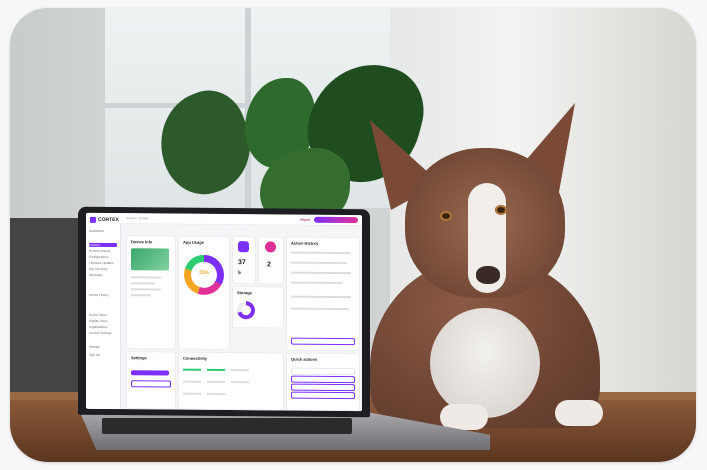 The height and width of the screenshot is (470, 707). Describe the element at coordinates (305, 220) in the screenshot. I see `report-tag: Report` at that location.